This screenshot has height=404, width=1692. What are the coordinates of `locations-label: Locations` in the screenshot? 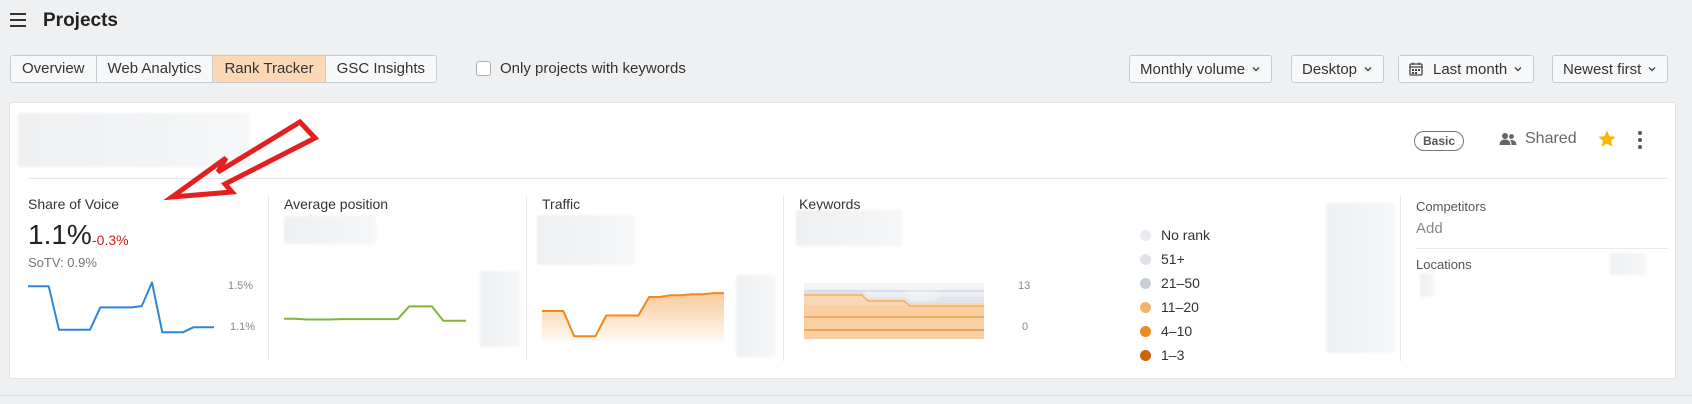 It's located at (1444, 264).